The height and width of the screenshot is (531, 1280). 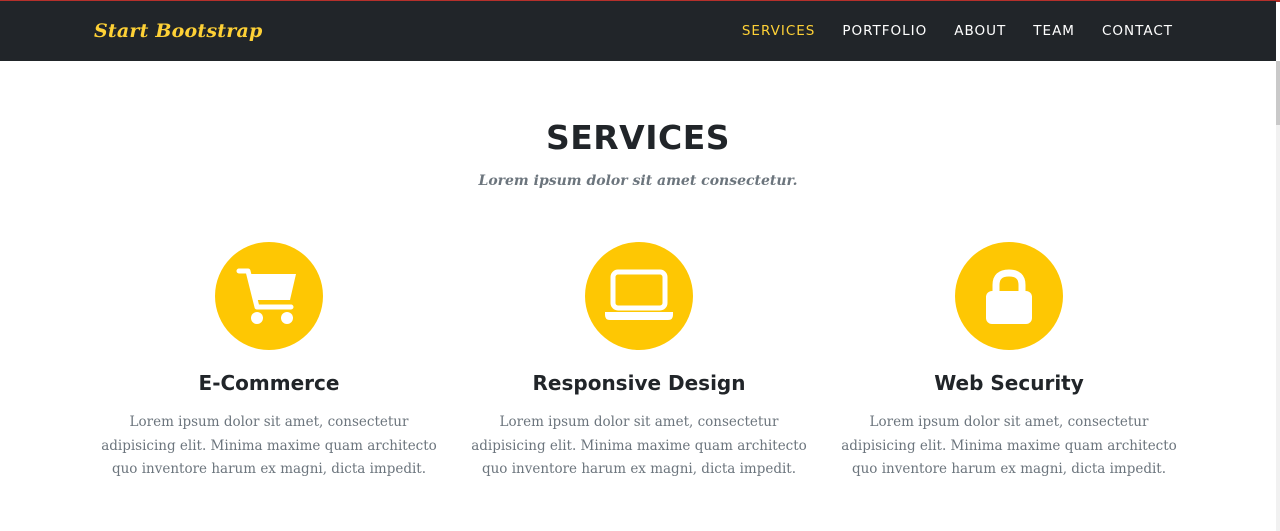 What do you see at coordinates (638, 181) in the screenshot?
I see `section-subheading: Lorem ipsum dolor sit amet consectetur.` at bounding box center [638, 181].